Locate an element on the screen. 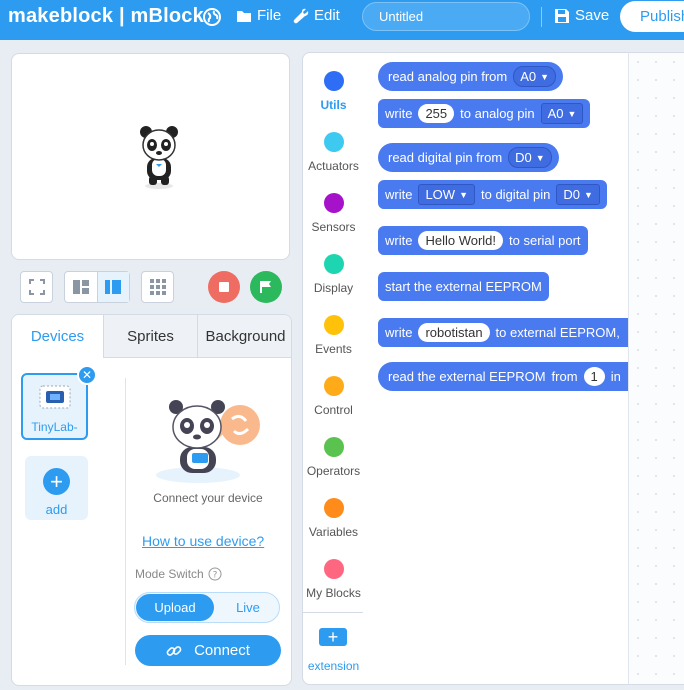  category-label: Utils is located at coordinates (333, 105).